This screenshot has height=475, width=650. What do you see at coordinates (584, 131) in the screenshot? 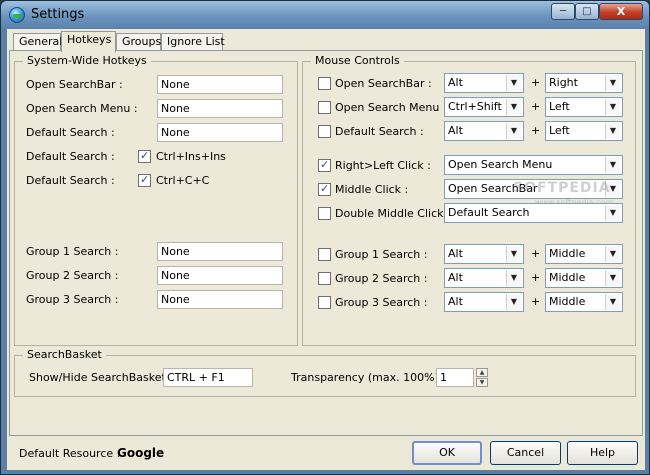
I see `mouse-default-search-button-select: Left ▼` at bounding box center [584, 131].